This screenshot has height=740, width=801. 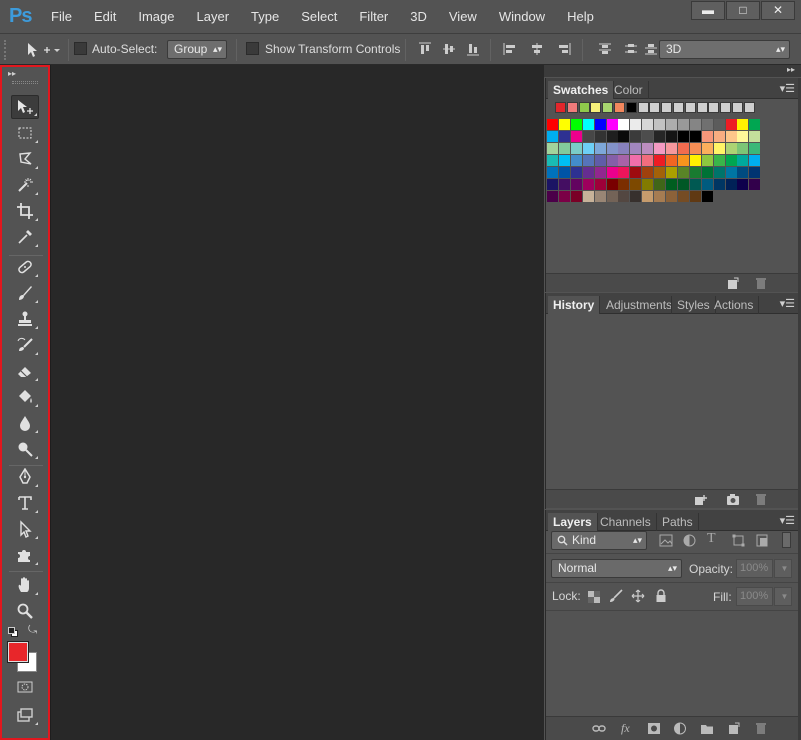 I want to click on tab-adjustments: Adjustments, so click(x=636, y=305).